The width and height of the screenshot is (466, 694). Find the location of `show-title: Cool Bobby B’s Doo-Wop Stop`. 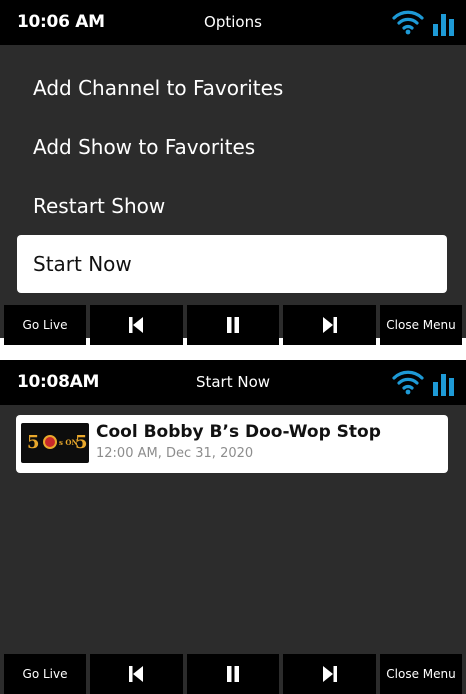

show-title: Cool Bobby B’s Doo-Wop Stop is located at coordinates (238, 432).